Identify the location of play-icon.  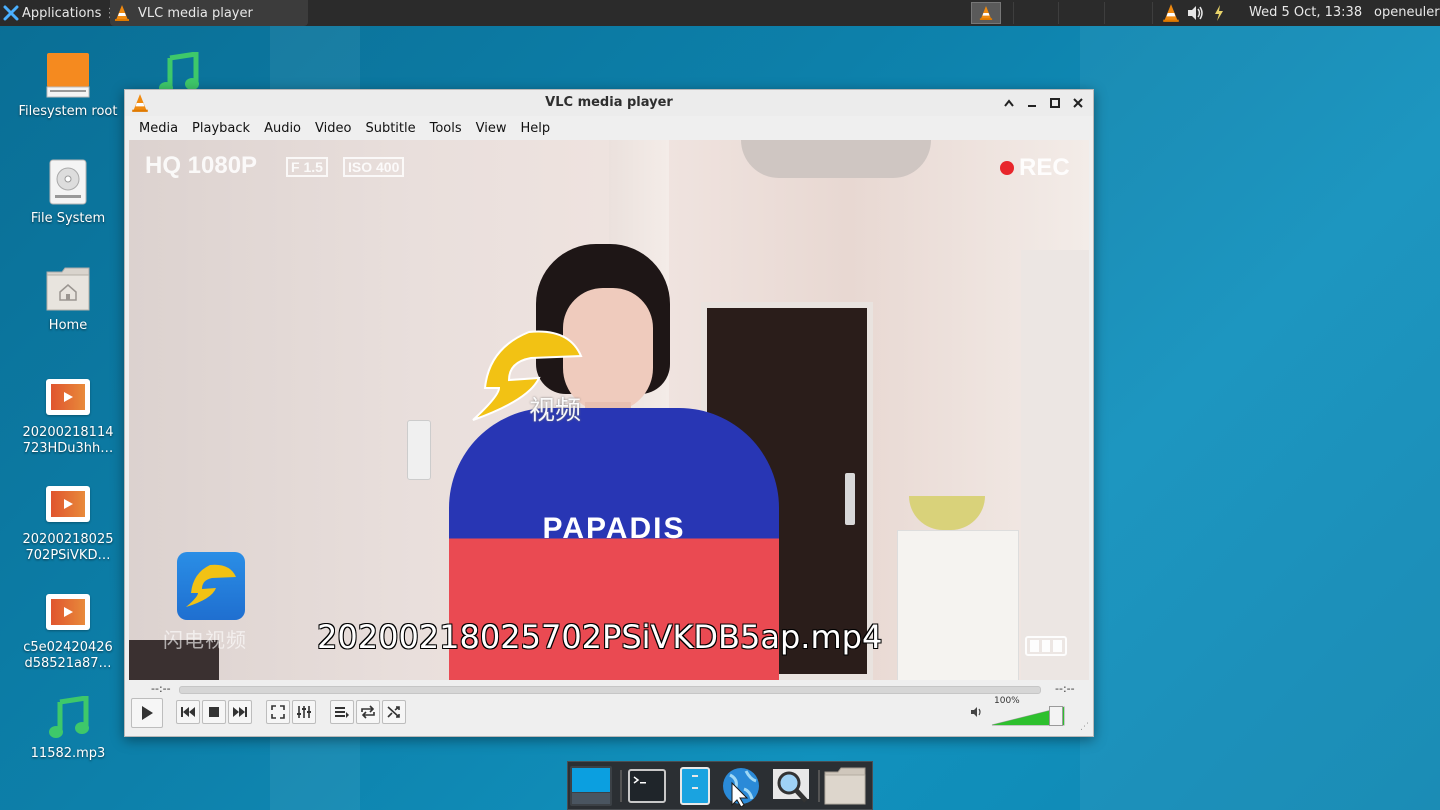
(147, 713).